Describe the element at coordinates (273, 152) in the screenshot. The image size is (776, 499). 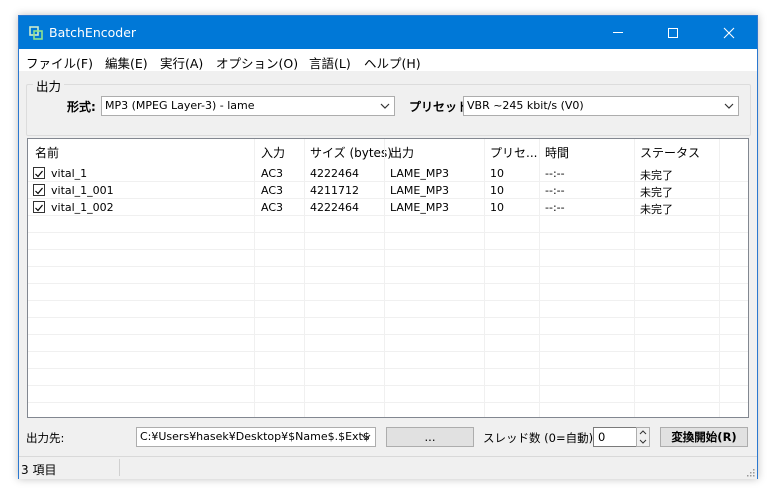
I see `col-header-input: 入力` at that location.